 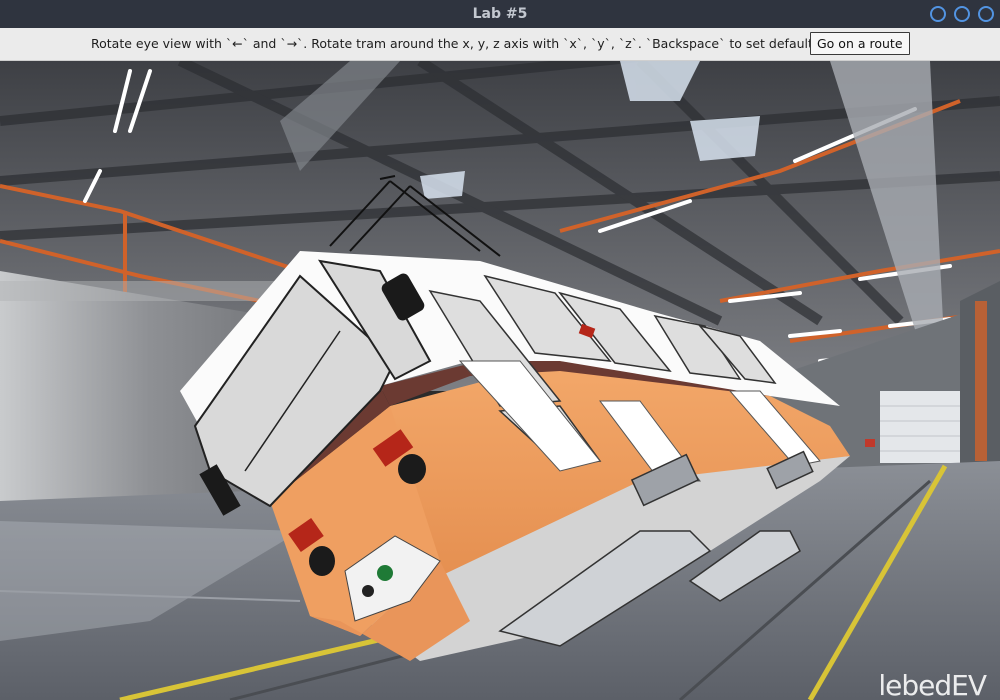 What do you see at coordinates (938, 14) in the screenshot?
I see `minimize-button` at bounding box center [938, 14].